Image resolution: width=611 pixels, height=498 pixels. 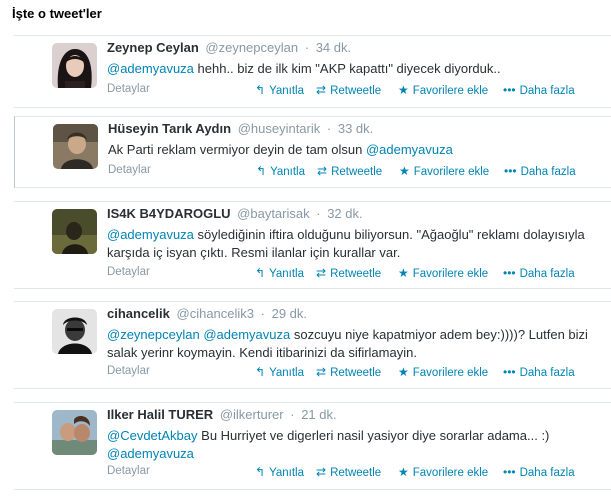 What do you see at coordinates (138, 313) in the screenshot?
I see `author-name: cihancelik` at bounding box center [138, 313].